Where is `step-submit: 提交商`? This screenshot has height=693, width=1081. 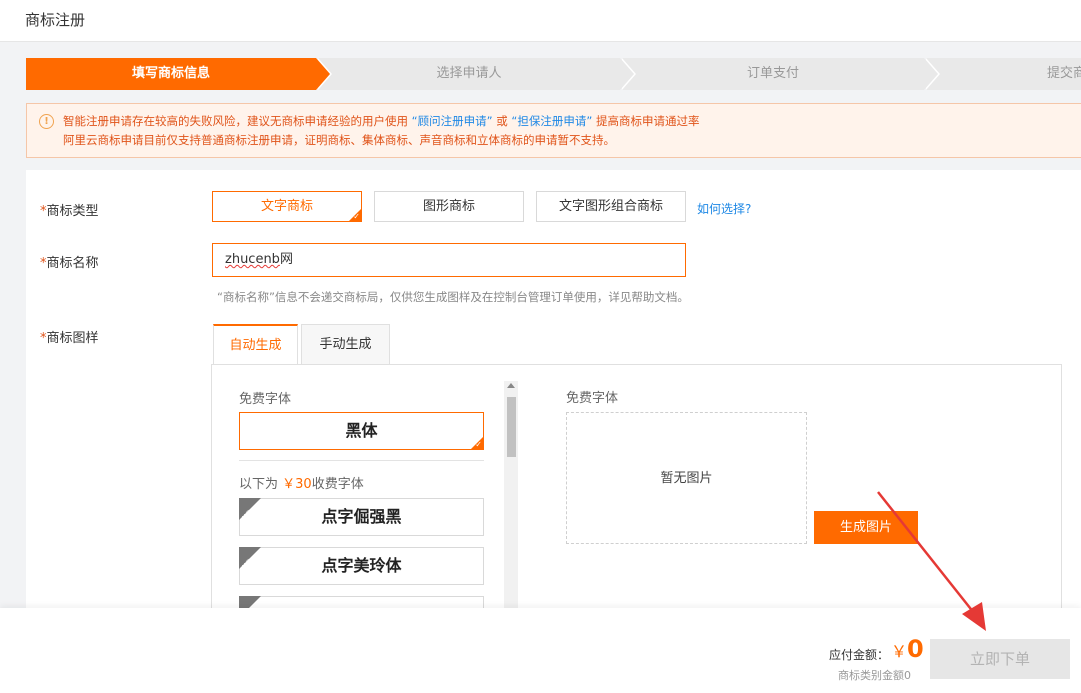
step-submit: 提交商 is located at coordinates (1003, 74).